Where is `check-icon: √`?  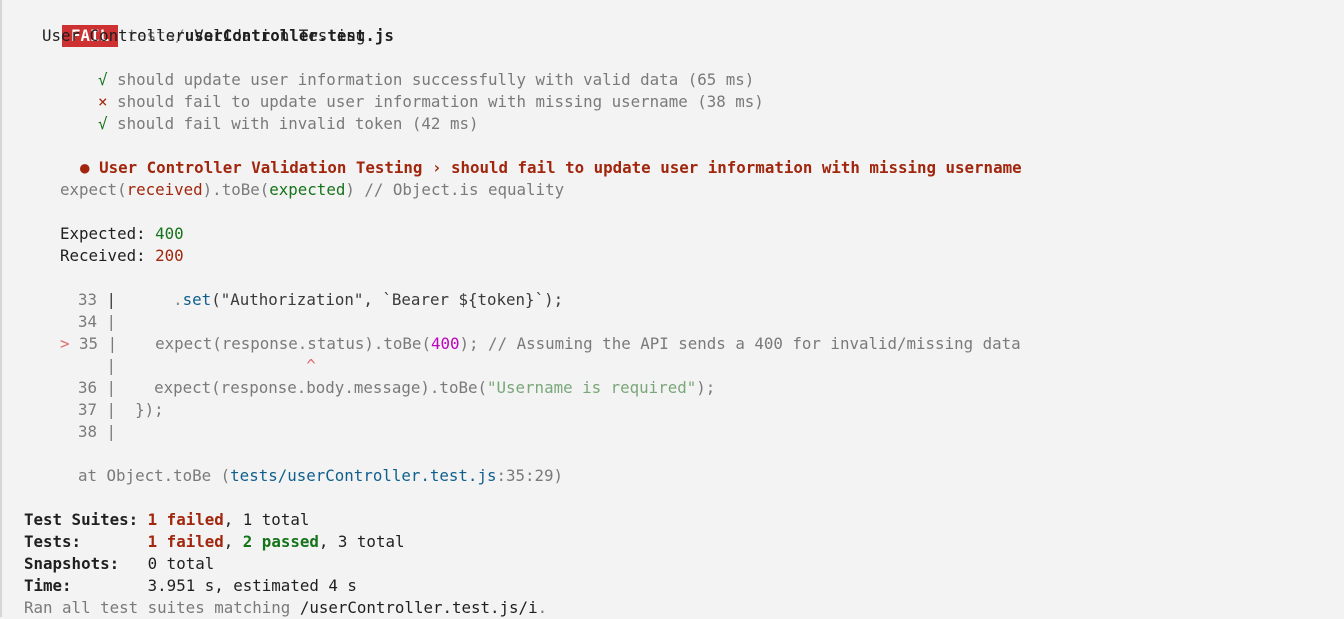
check-icon: √ is located at coordinates (103, 123).